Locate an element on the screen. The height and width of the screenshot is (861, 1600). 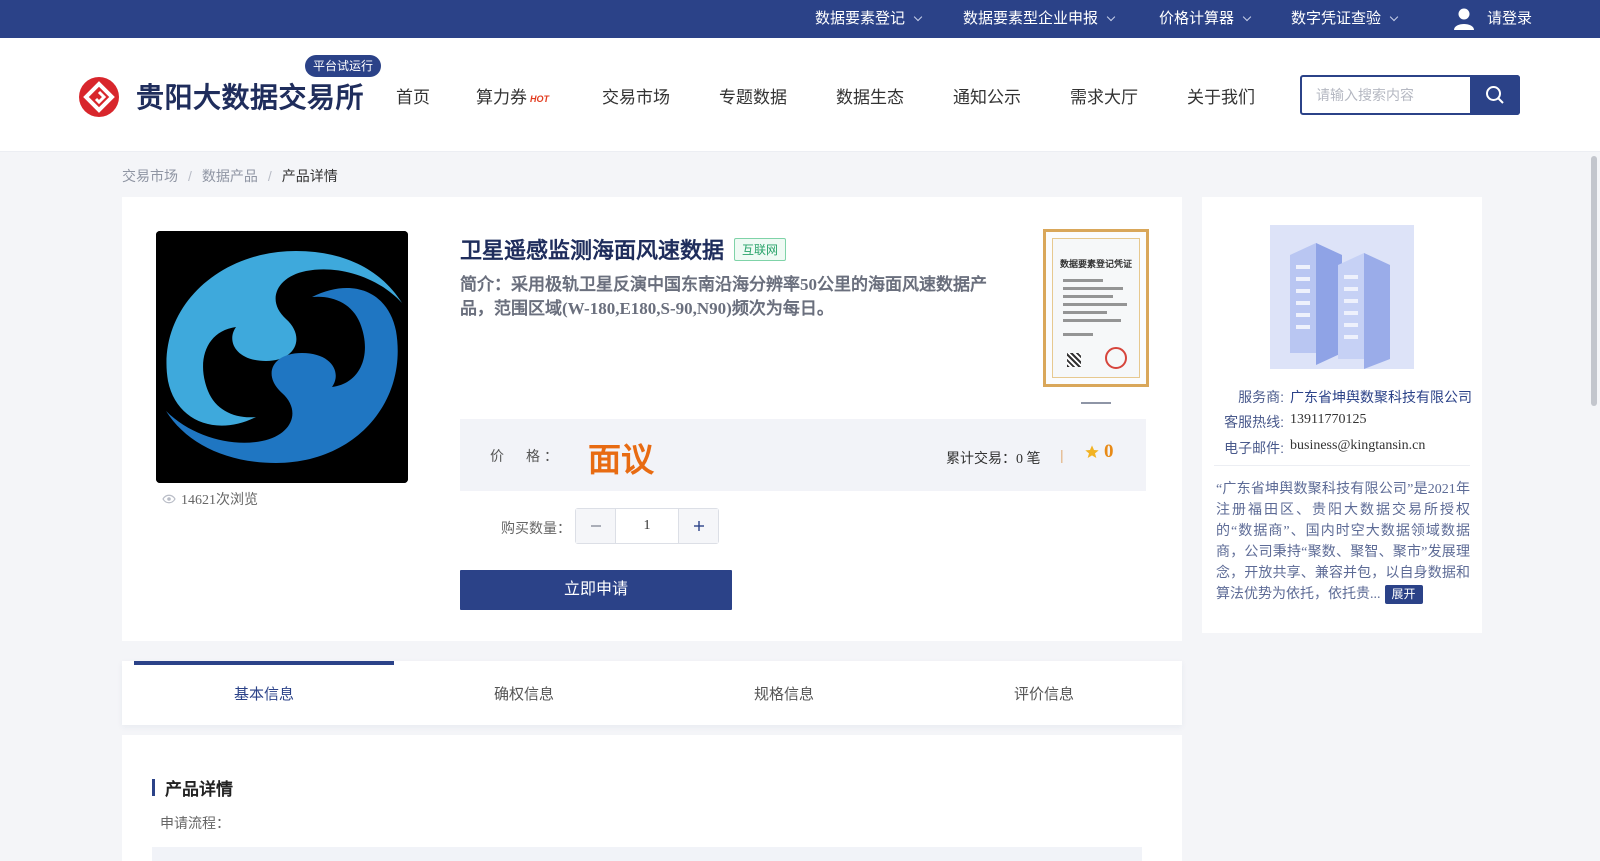
hot-badge-icon: HOT is located at coordinates (539, 98).